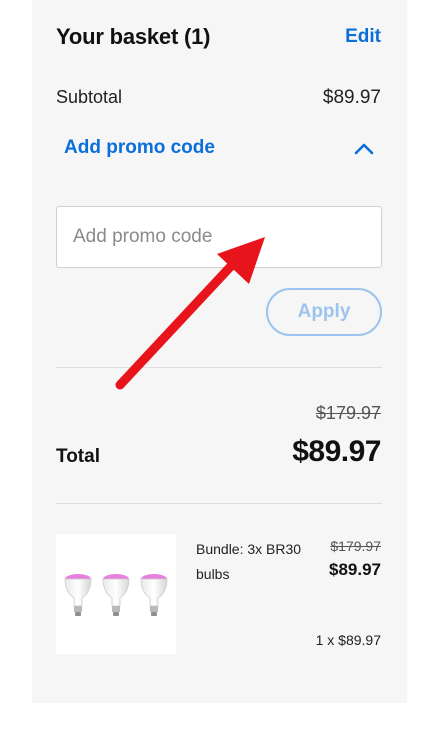 This screenshot has height=732, width=428. I want to click on subtotal-value: $89.97, so click(351, 97).